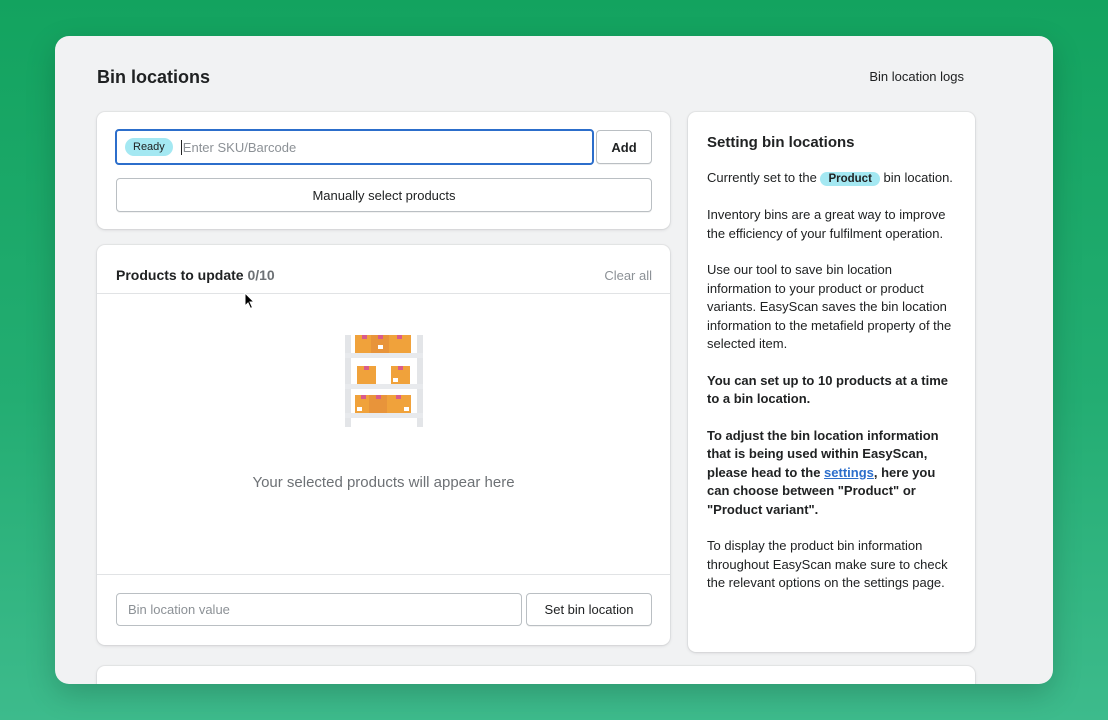 The width and height of the screenshot is (1108, 720). I want to click on header-divider, so click(383, 293).